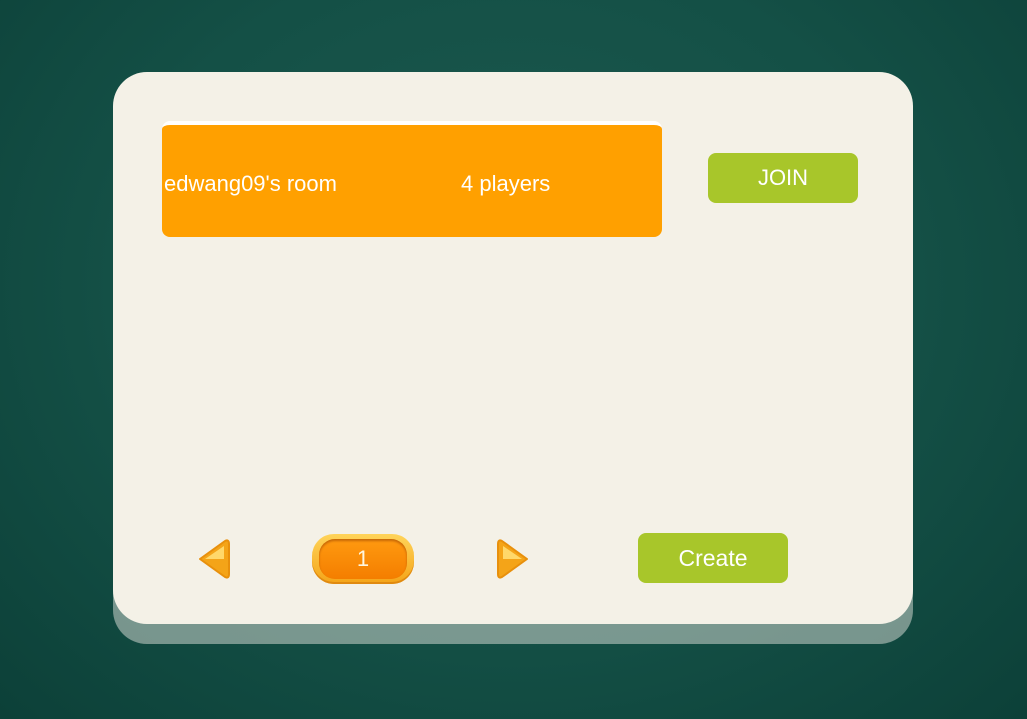 This screenshot has width=1027, height=719. What do you see at coordinates (250, 183) in the screenshot?
I see `room-name: edwang09's room` at bounding box center [250, 183].